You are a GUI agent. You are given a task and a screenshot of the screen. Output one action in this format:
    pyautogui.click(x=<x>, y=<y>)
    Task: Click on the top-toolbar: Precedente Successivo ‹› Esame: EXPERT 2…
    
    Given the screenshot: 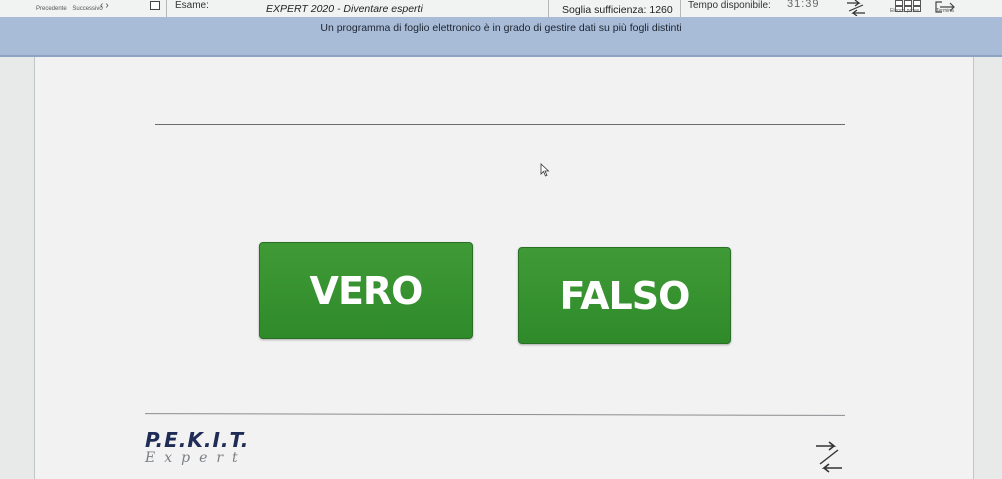 What is the action you would take?
    pyautogui.click(x=501, y=9)
    